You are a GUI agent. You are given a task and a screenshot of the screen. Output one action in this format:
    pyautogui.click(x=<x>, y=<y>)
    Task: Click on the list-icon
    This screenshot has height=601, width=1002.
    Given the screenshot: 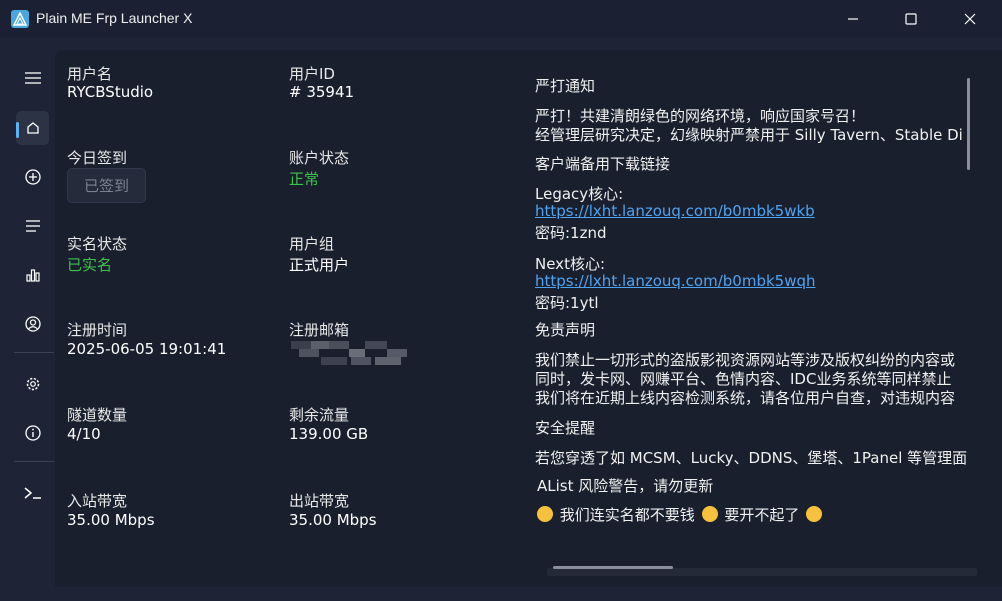 What is the action you would take?
    pyautogui.click(x=32, y=226)
    